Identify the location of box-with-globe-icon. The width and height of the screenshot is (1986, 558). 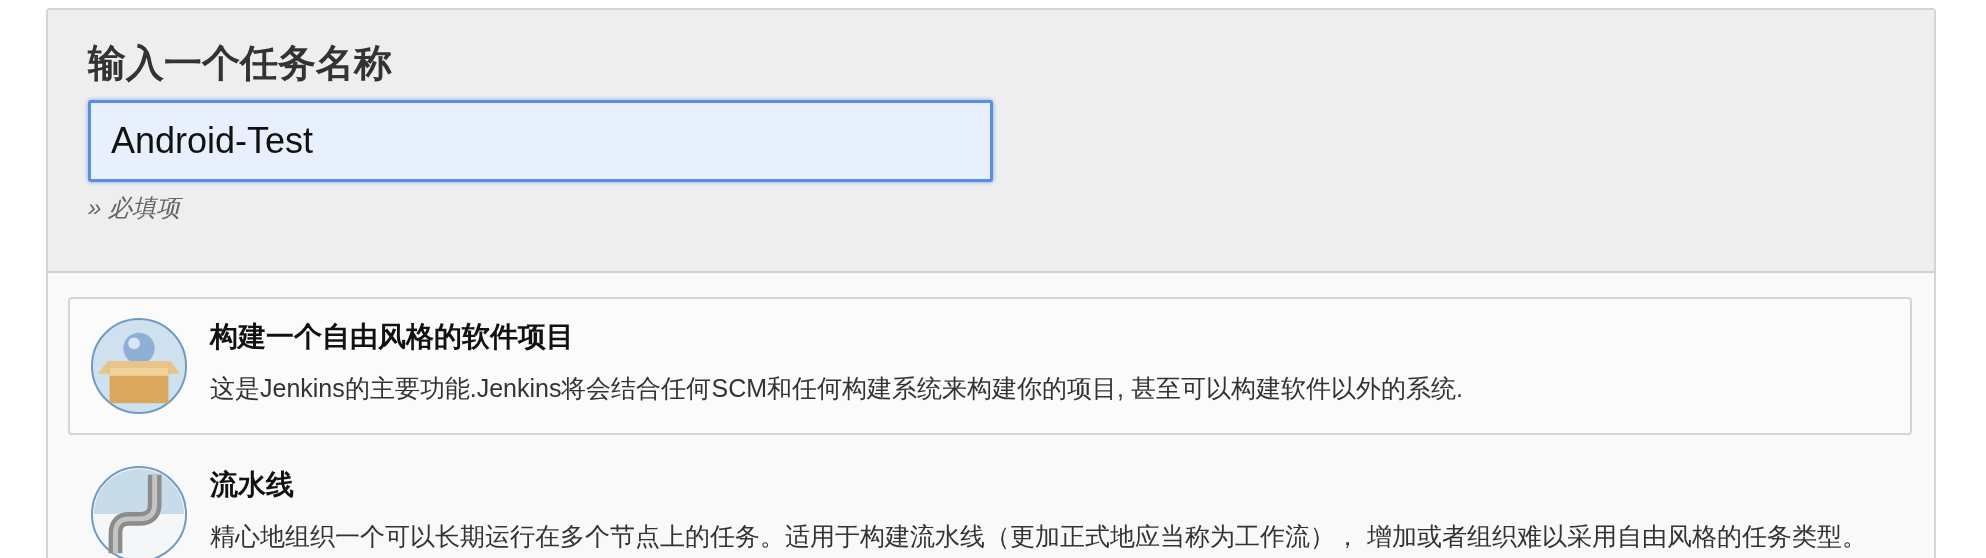
(139, 366).